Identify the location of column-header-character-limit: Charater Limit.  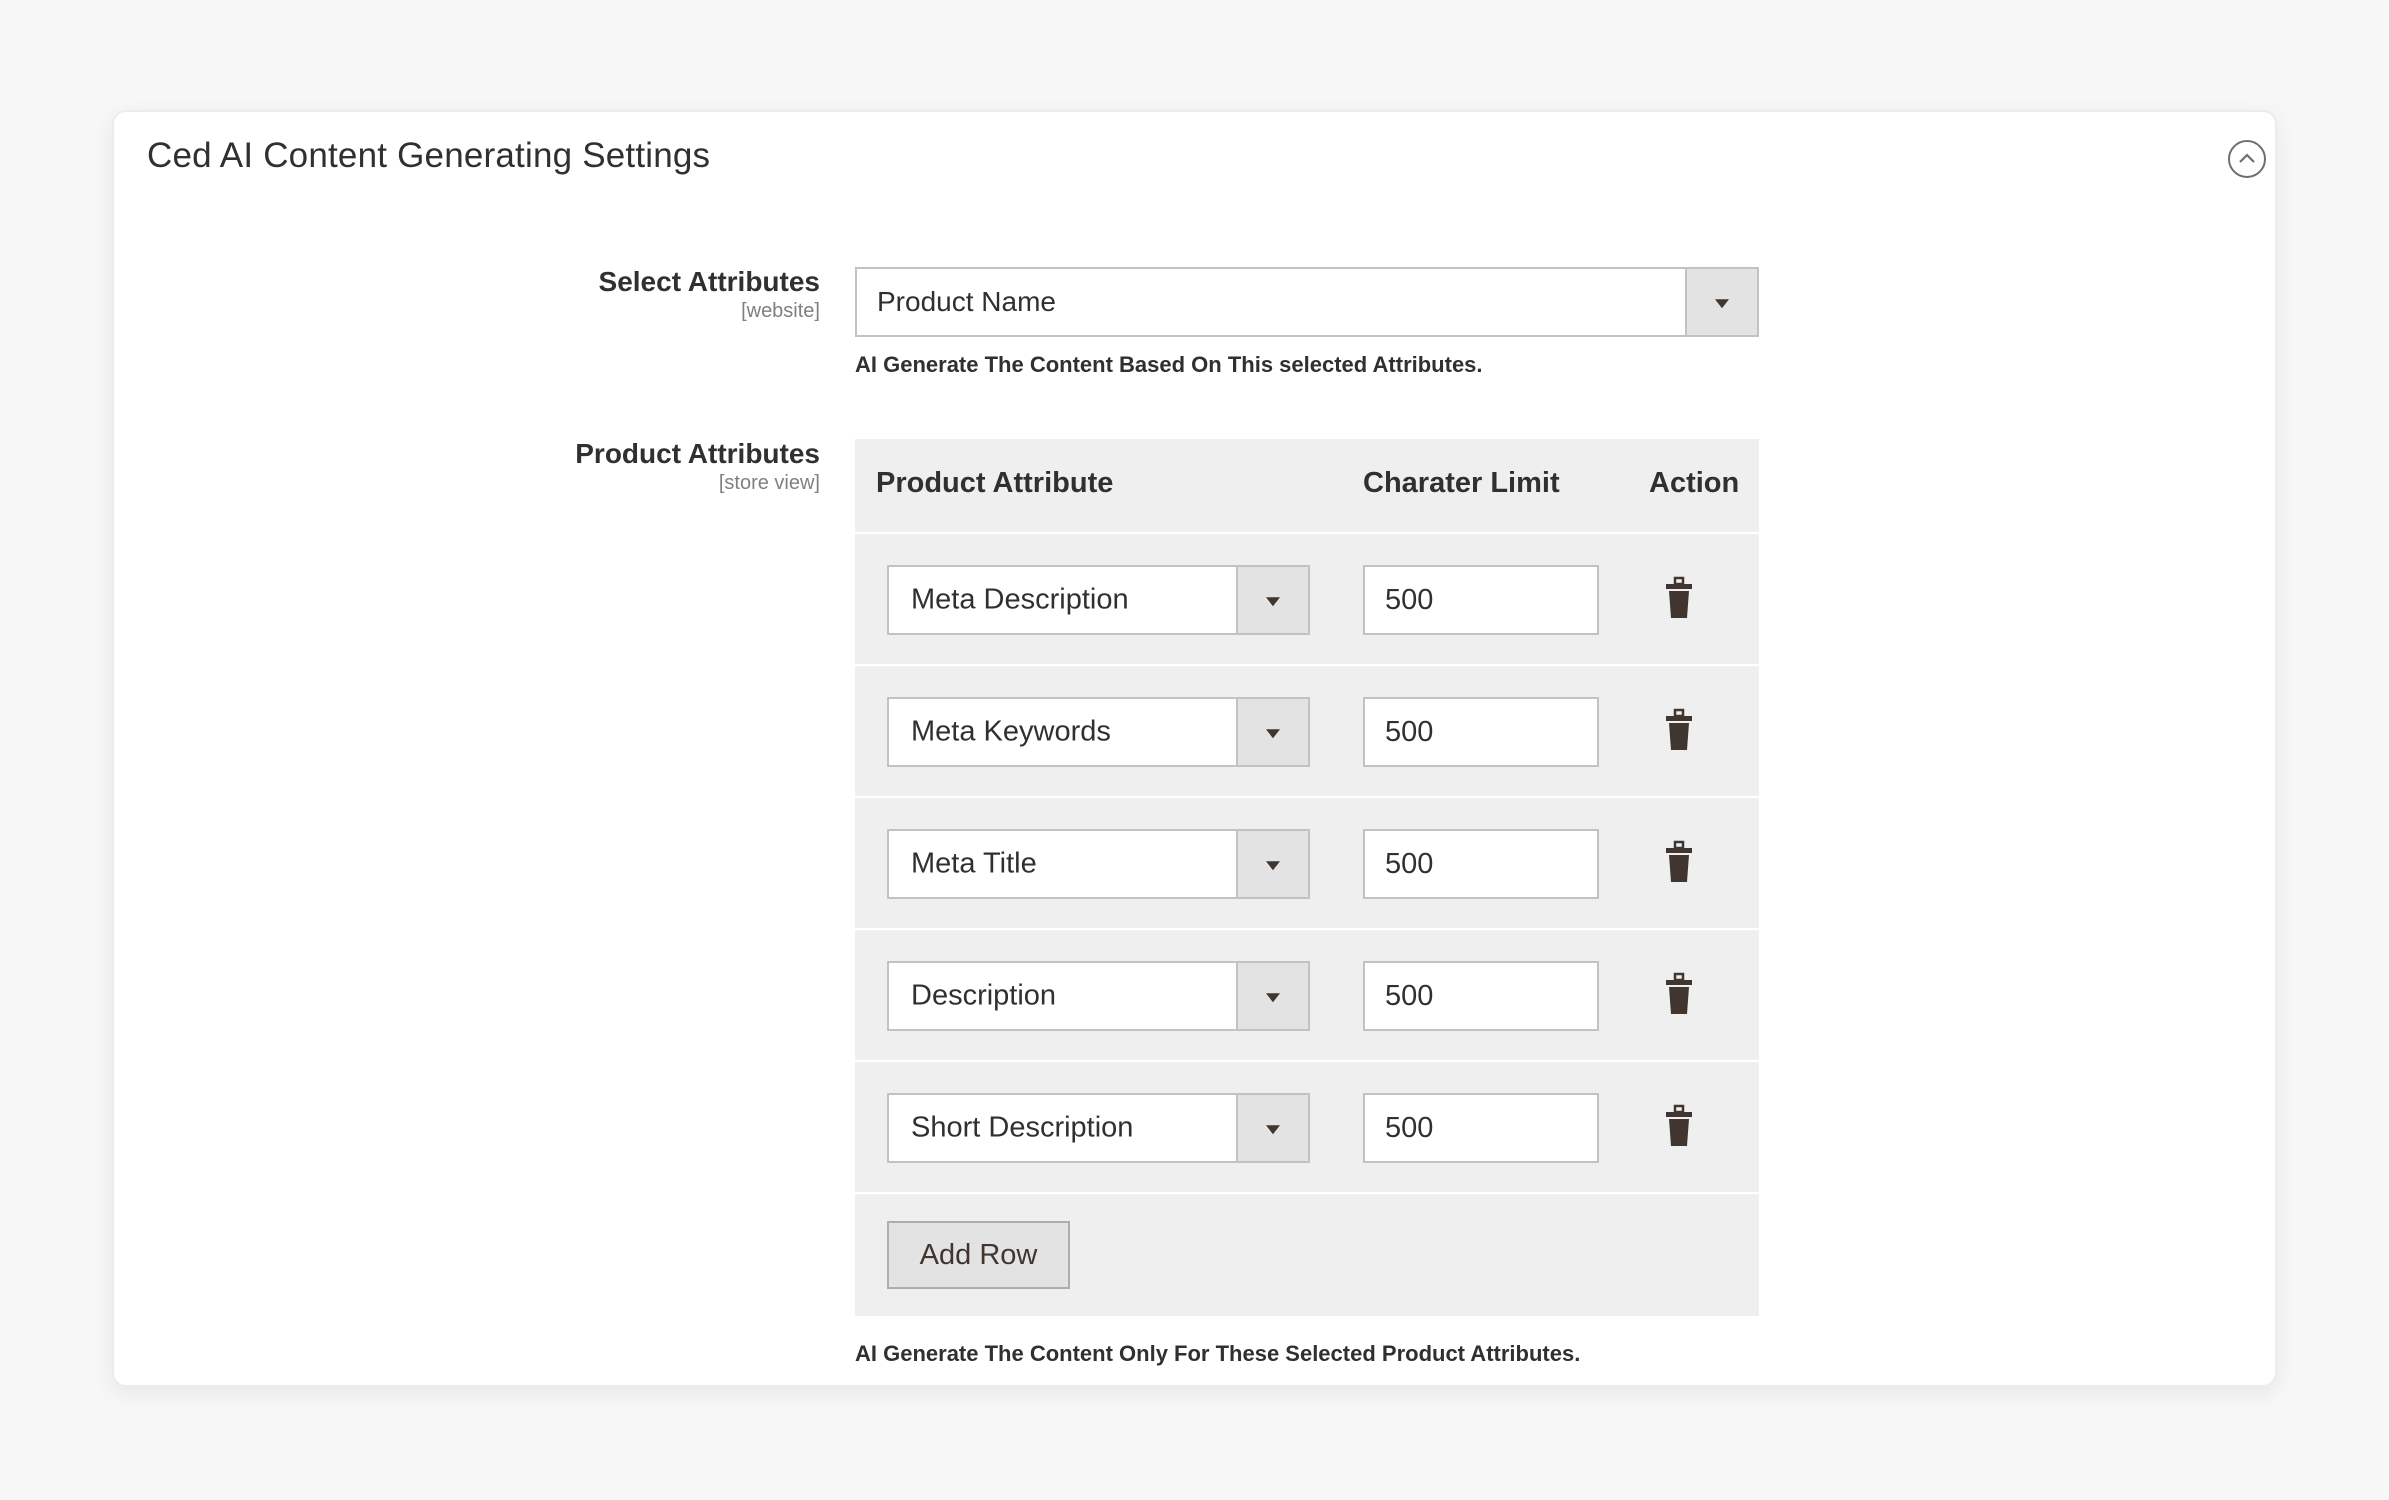
(1461, 483).